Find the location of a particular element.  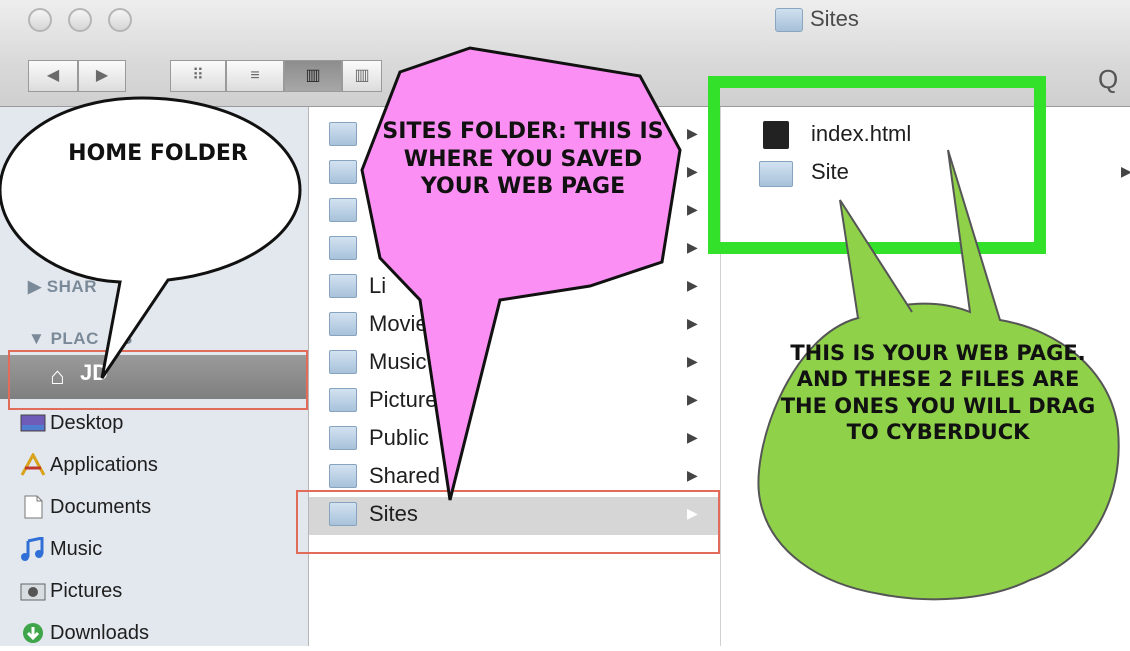

sidebar-item-label: Documents is located at coordinates (101, 507).